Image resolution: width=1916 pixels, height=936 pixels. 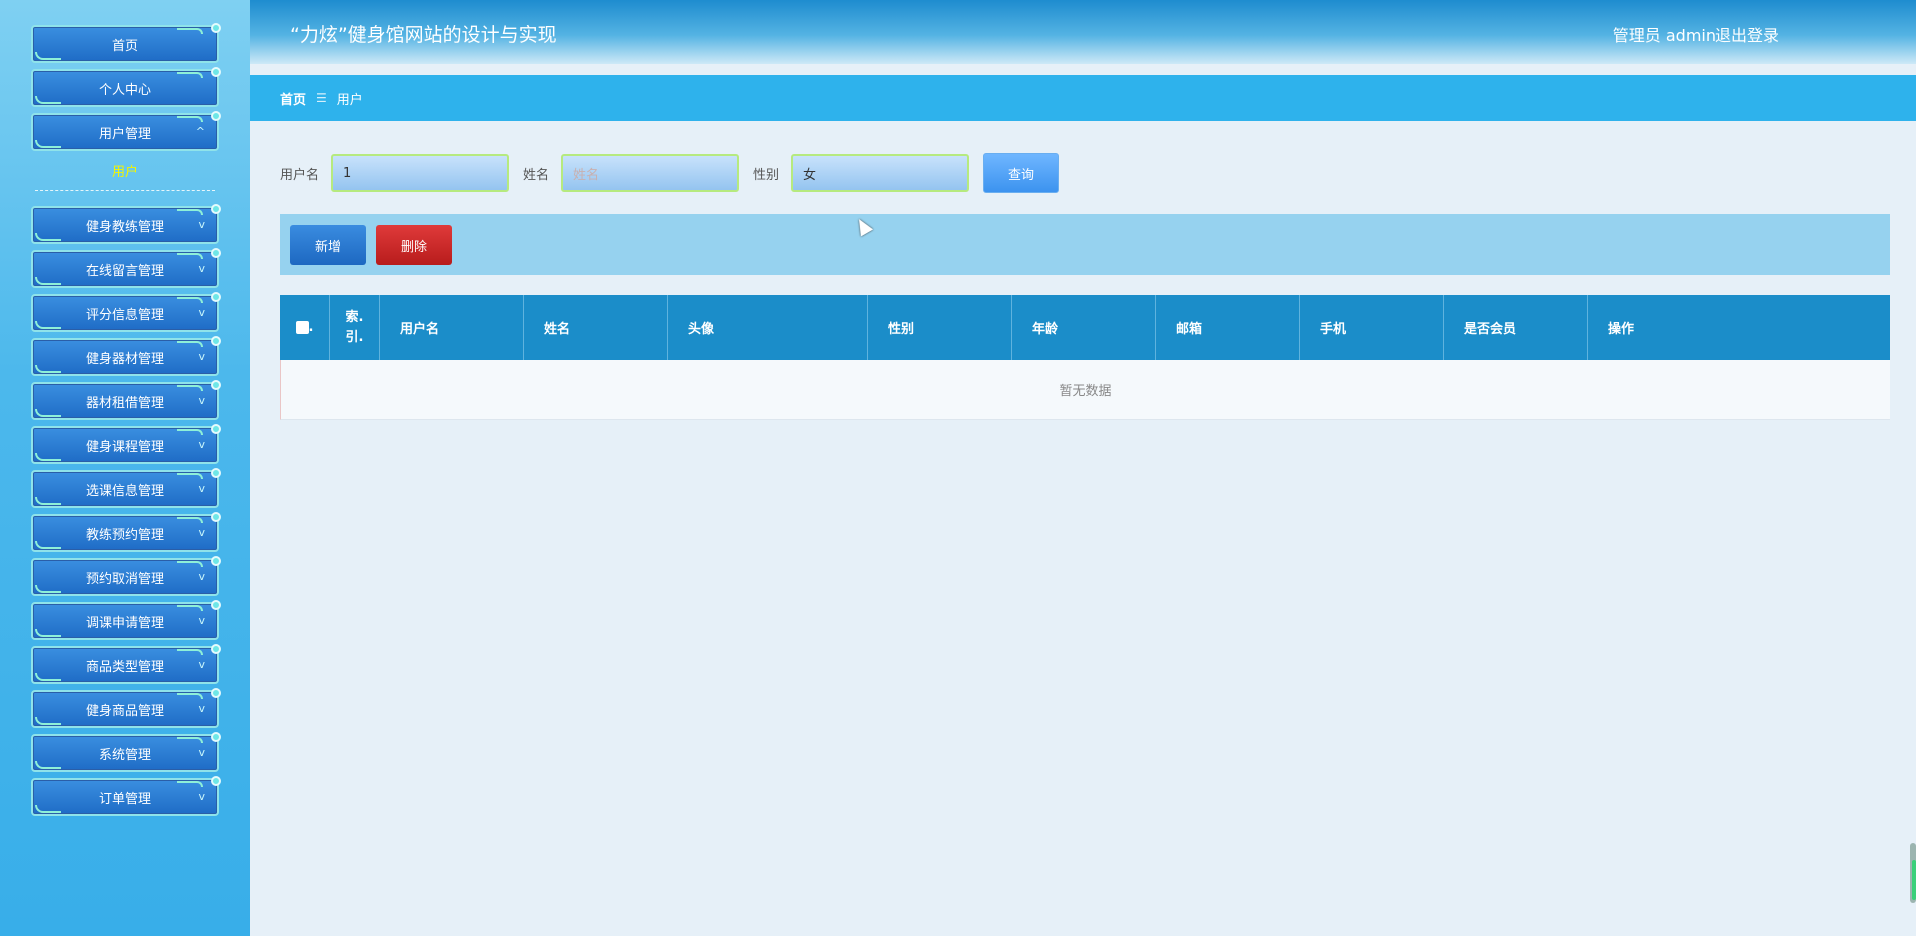 I want to click on sidebar-item-label: 用户管理, so click(x=124, y=134).